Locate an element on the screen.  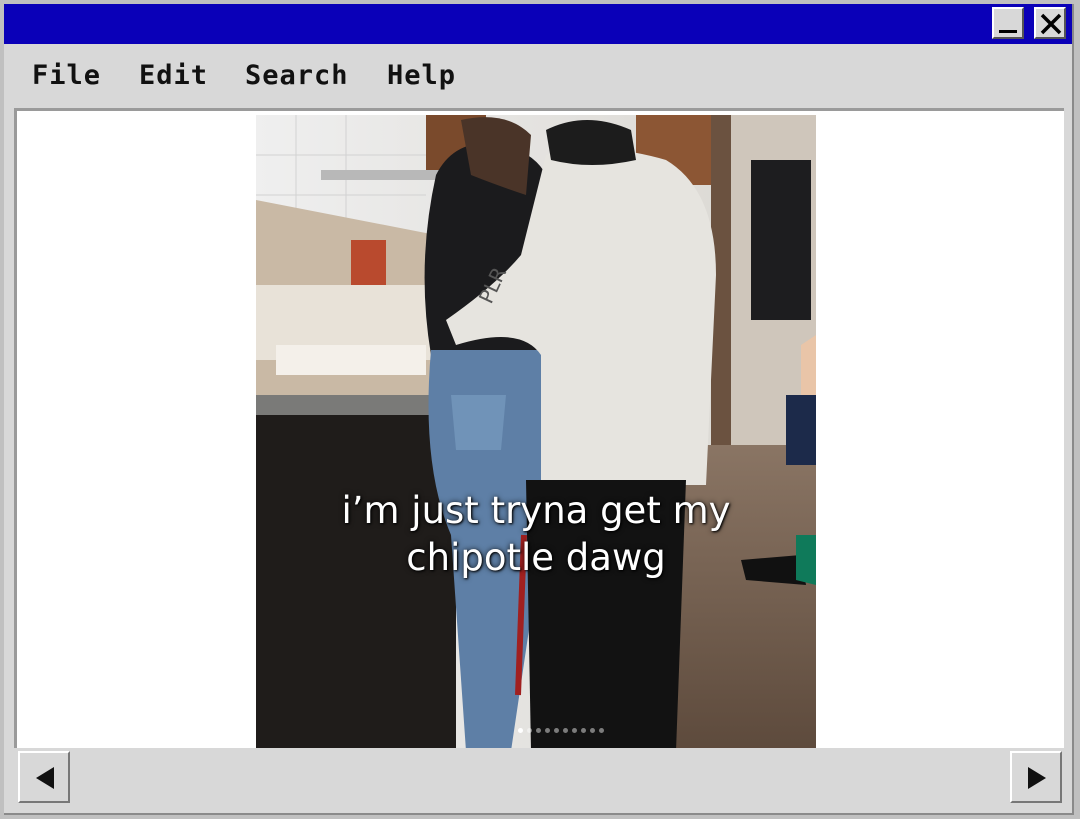
menu-edit: Edit is located at coordinates (173, 75).